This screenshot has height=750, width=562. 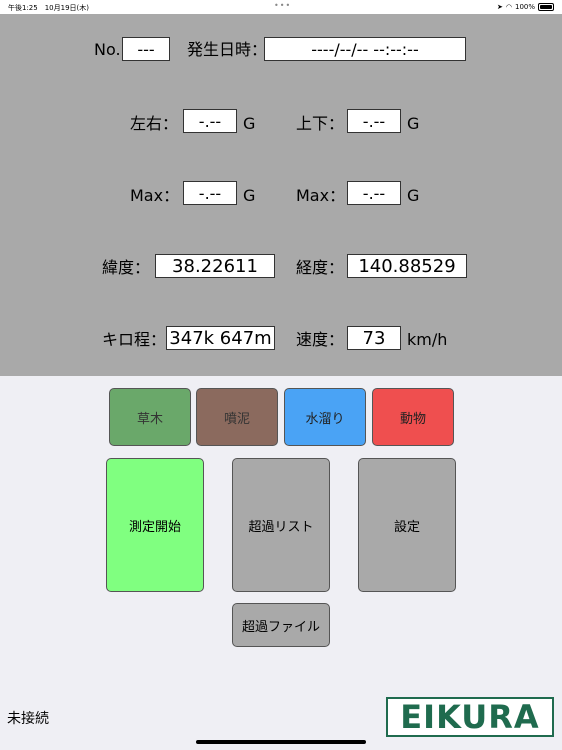 I want to click on lr-unit: G, so click(x=249, y=123).